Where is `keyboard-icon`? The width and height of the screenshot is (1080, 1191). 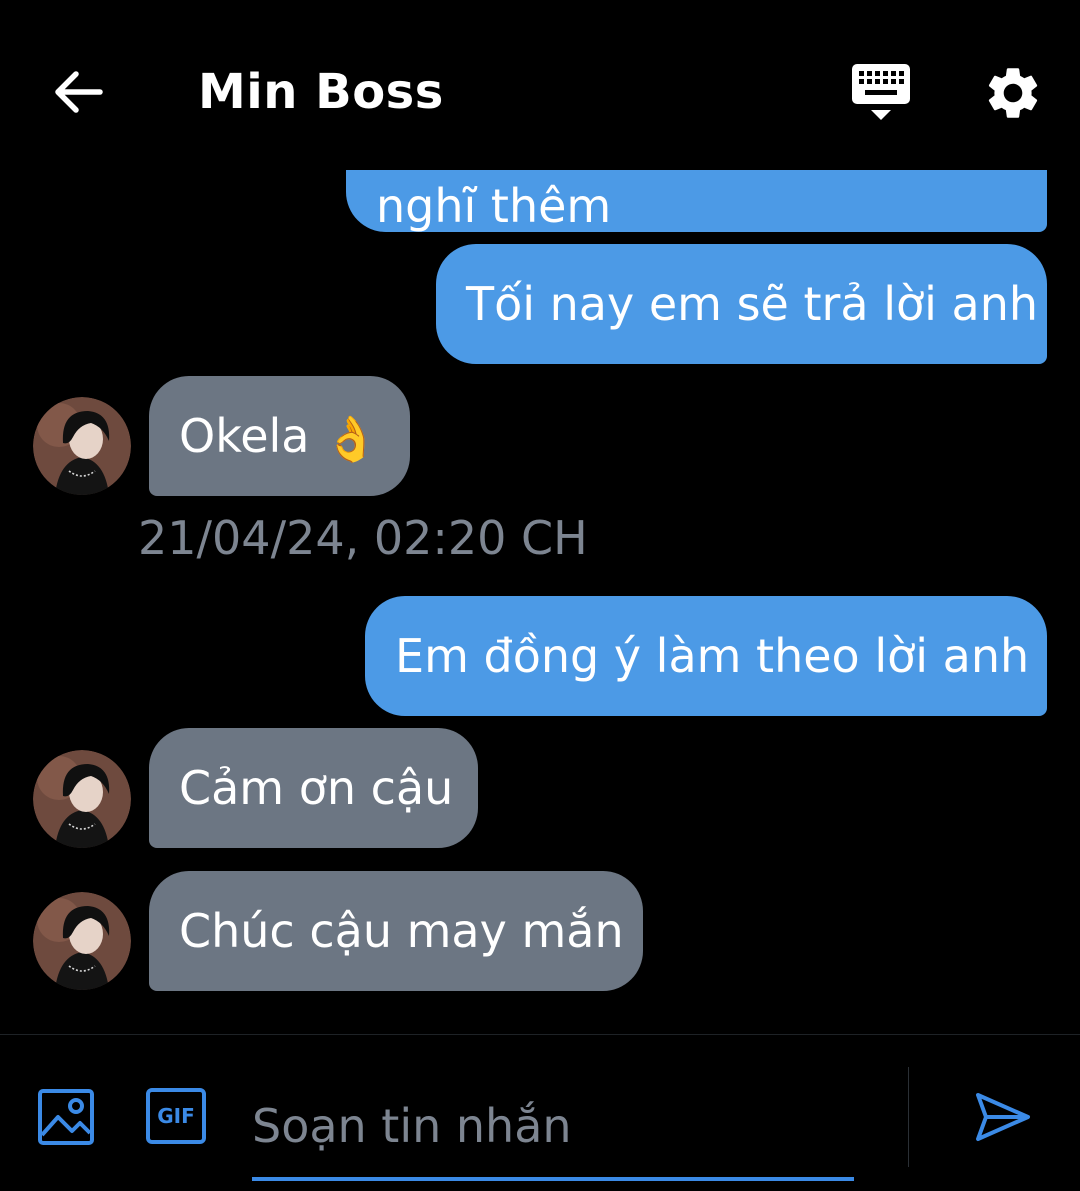
keyboard-icon is located at coordinates (881, 92).